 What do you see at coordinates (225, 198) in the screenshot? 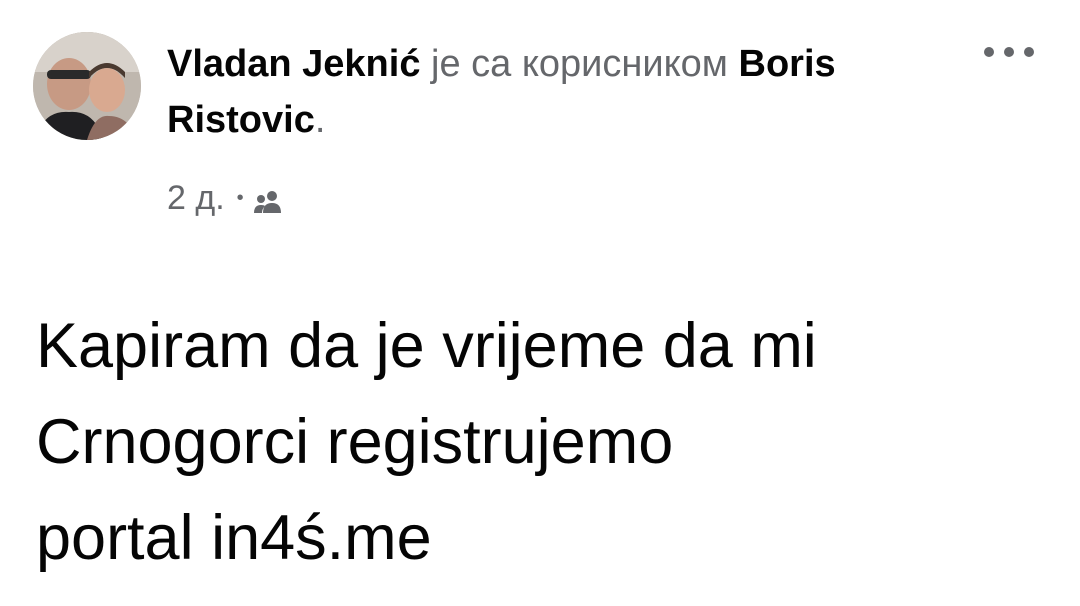
I see `post-meta: 2 д. •` at bounding box center [225, 198].